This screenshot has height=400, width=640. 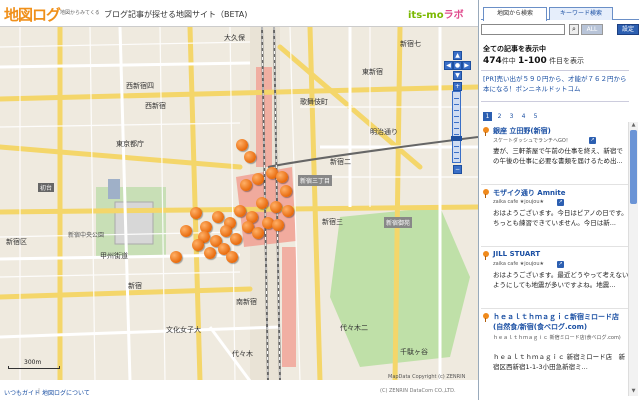 What do you see at coordinates (418, 391) in the screenshot?
I see `footer-copyright: (C) ZENRIN DataCom CO.,LTD.` at bounding box center [418, 391].